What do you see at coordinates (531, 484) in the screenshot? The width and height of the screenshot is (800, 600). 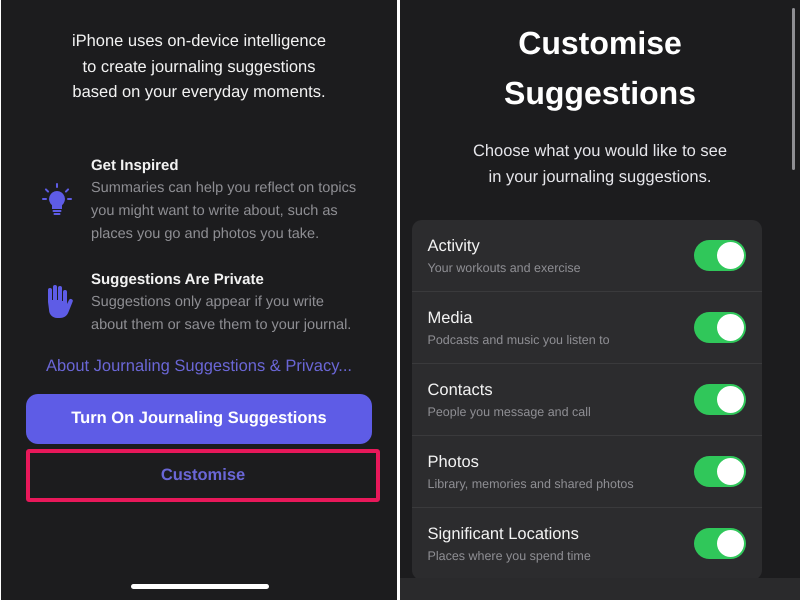 I see `option-subtitle: Library, memories and shared photos` at bounding box center [531, 484].